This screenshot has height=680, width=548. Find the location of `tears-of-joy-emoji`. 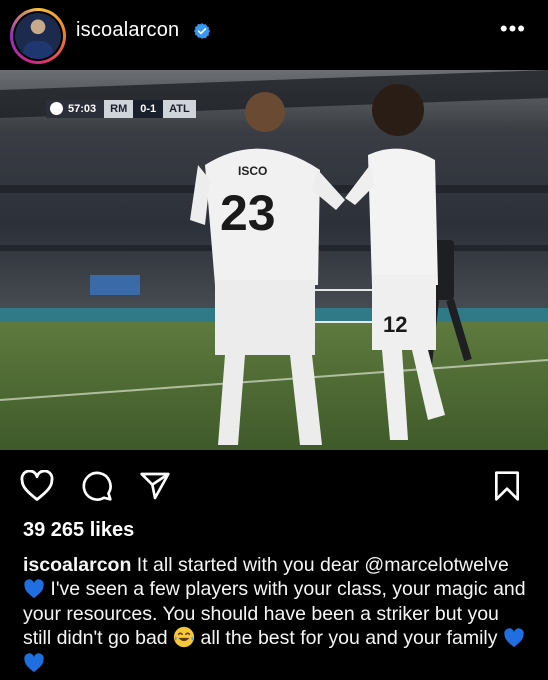

tears-of-joy-emoji is located at coordinates (184, 637).